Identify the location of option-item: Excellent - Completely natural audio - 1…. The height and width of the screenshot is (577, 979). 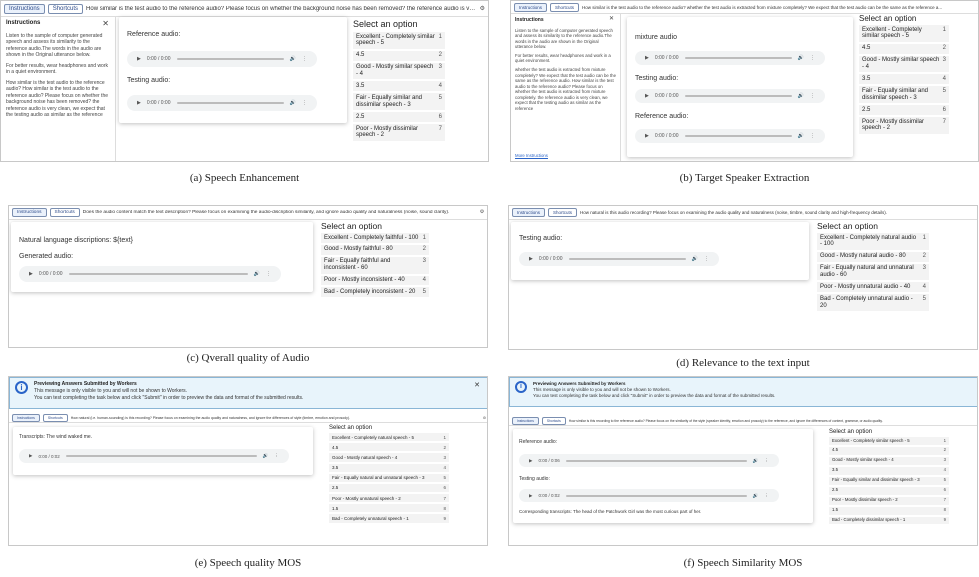
(873, 241).